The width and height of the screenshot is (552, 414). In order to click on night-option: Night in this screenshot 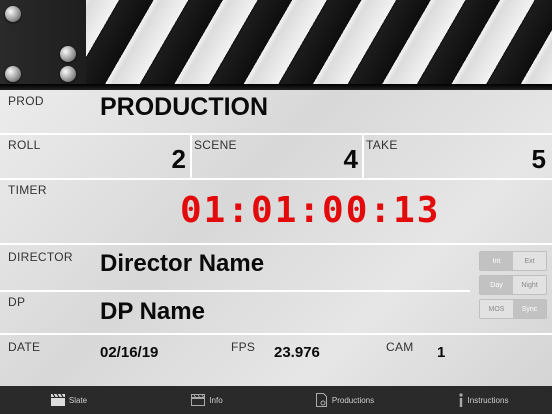, I will do `click(529, 285)`.